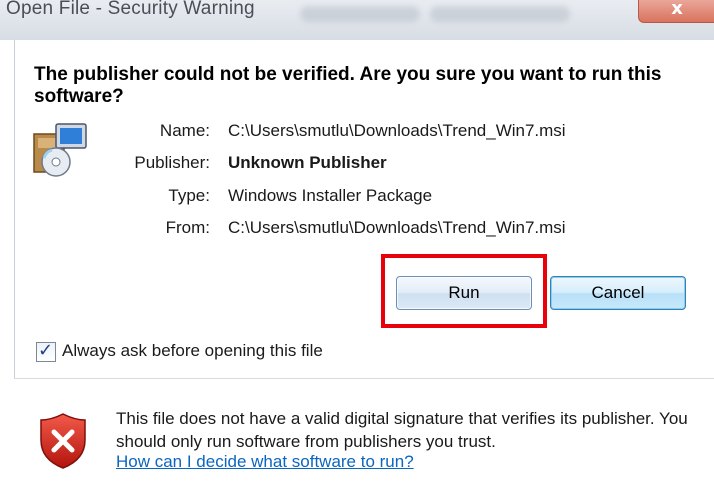 The image size is (714, 492). What do you see at coordinates (184, 130) in the screenshot?
I see `name-label: Name:` at bounding box center [184, 130].